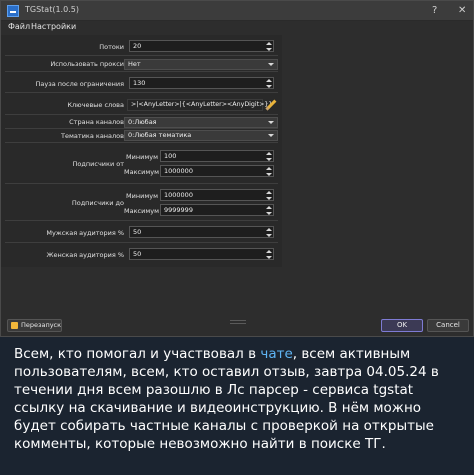 The width and height of the screenshot is (474, 475). Describe the element at coordinates (52, 9) in the screenshot. I see `window-title: TGStat(1.0.5)` at that location.